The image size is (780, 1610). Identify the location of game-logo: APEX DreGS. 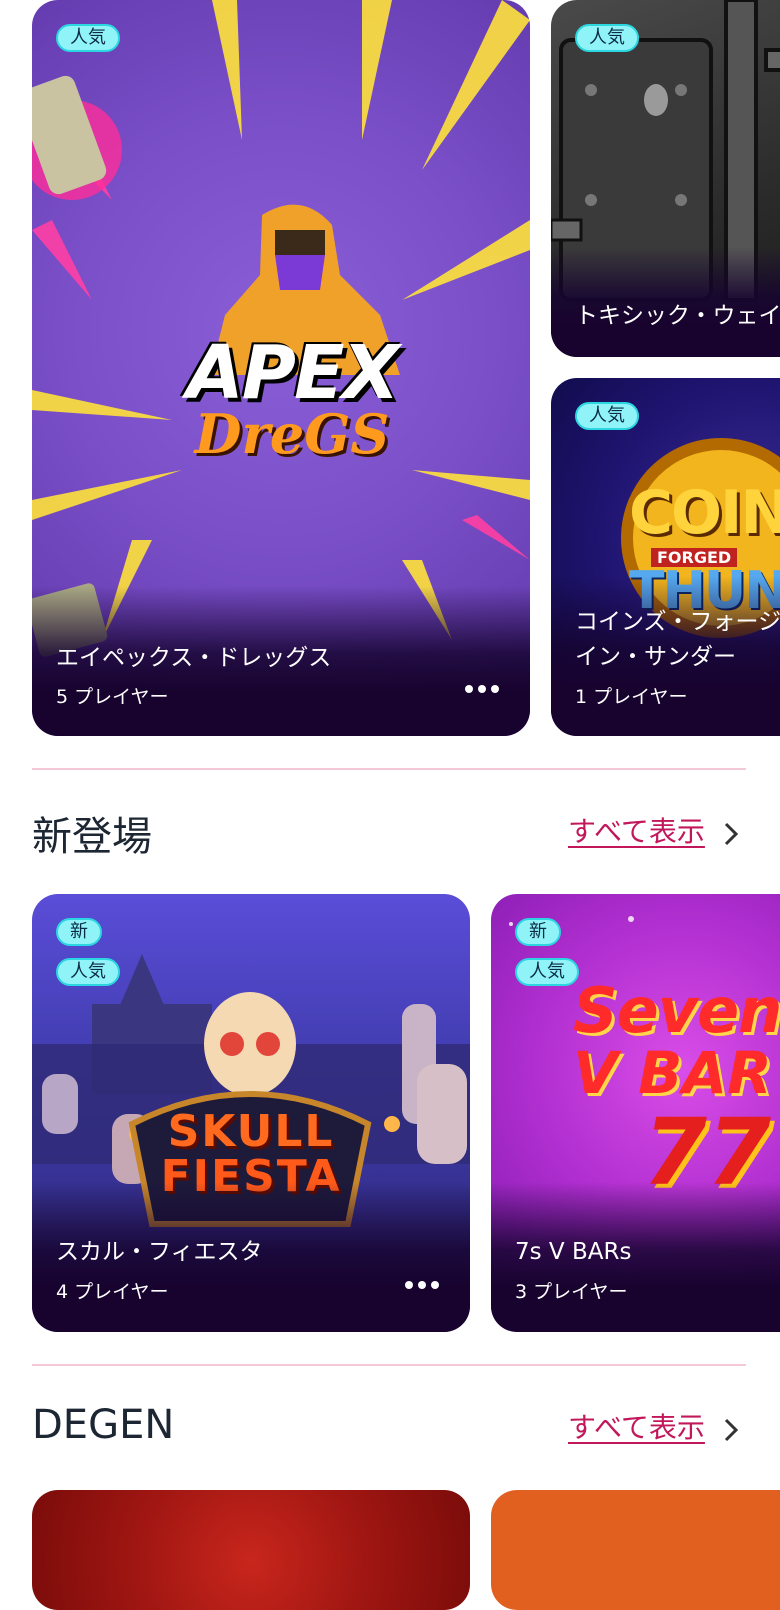
(292, 398).